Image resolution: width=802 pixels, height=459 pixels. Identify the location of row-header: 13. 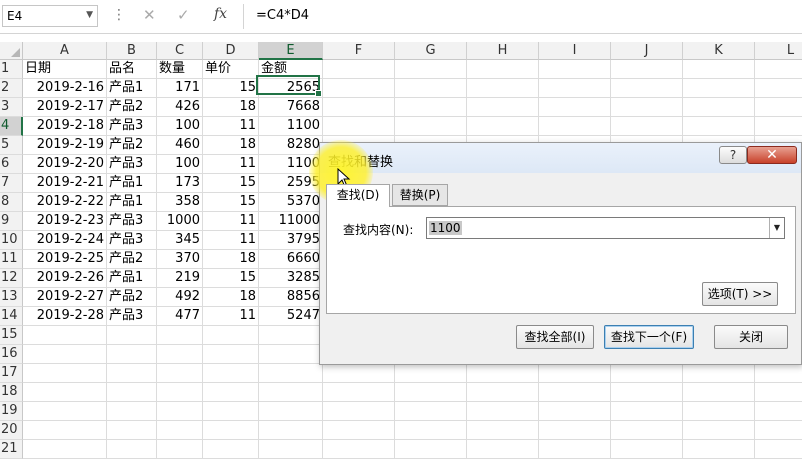
(11, 297).